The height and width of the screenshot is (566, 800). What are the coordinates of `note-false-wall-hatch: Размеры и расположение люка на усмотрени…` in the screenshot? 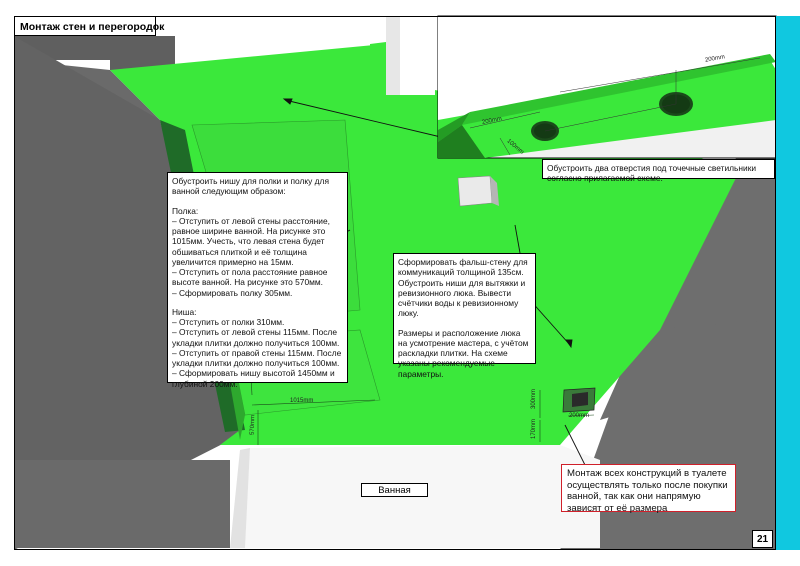 It's located at (463, 353).